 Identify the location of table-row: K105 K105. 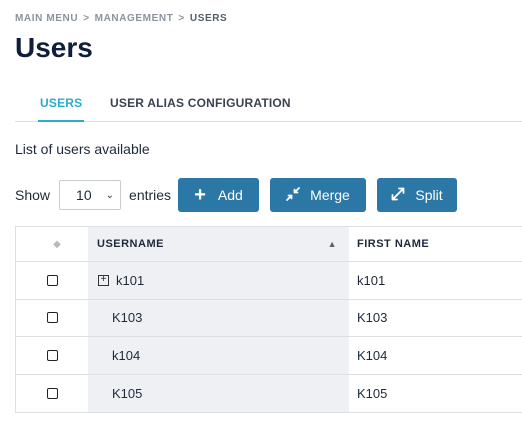
(269, 393).